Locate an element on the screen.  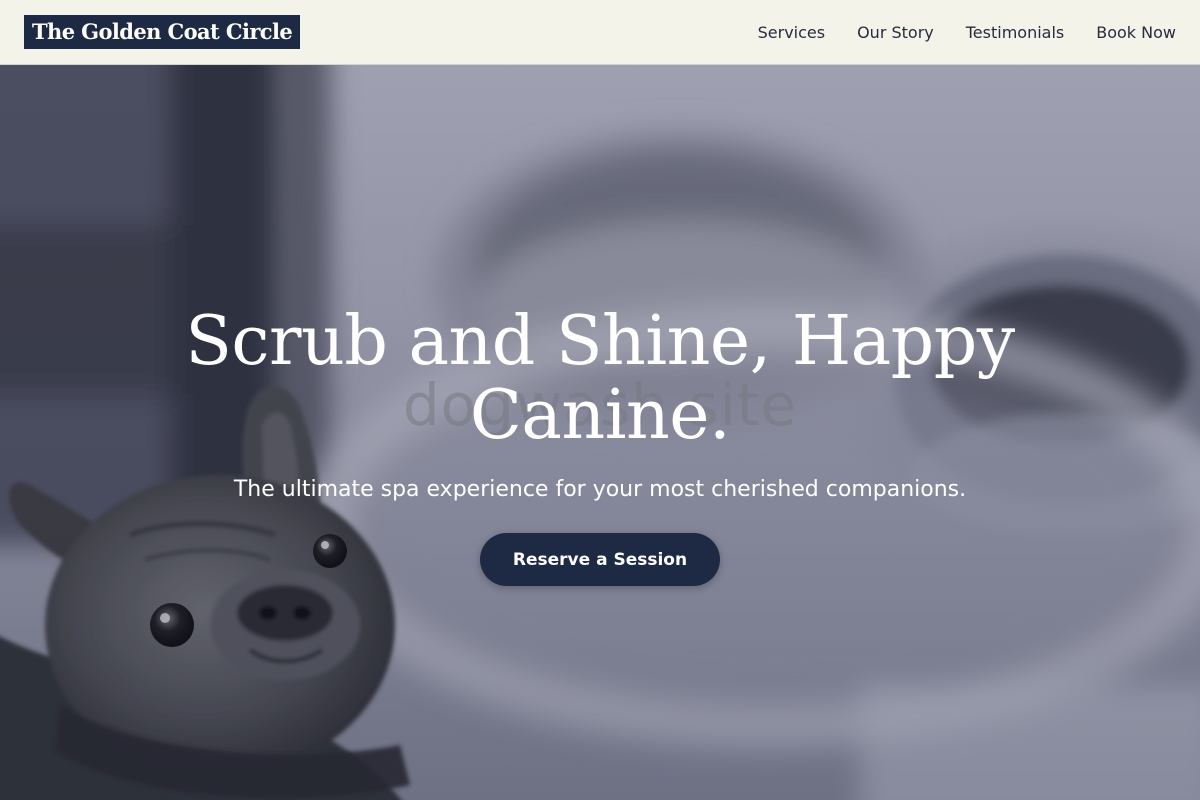
main-nav: Services Our Story Testimonials Book Now is located at coordinates (951, 32).